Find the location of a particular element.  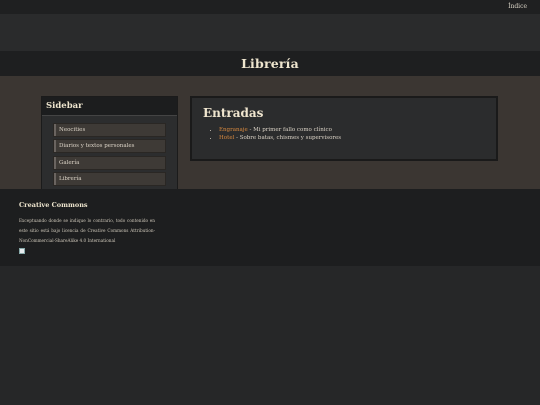

top-bar: Índice is located at coordinates (270, 7).